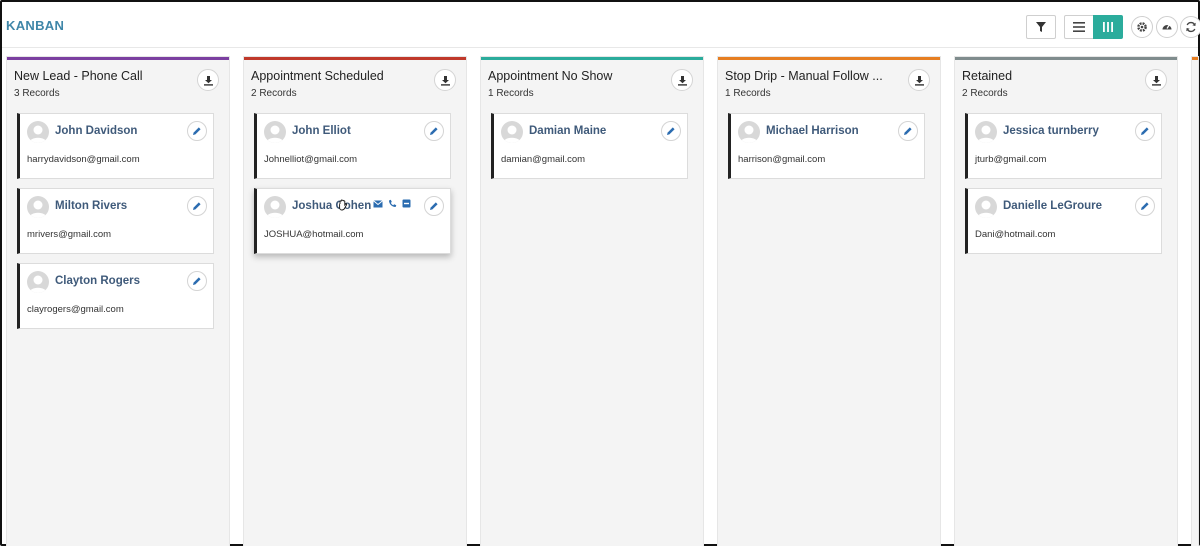  What do you see at coordinates (115, 221) in the screenshot?
I see `lead-card: Milton Rivers mrivers@gmail.com` at bounding box center [115, 221].